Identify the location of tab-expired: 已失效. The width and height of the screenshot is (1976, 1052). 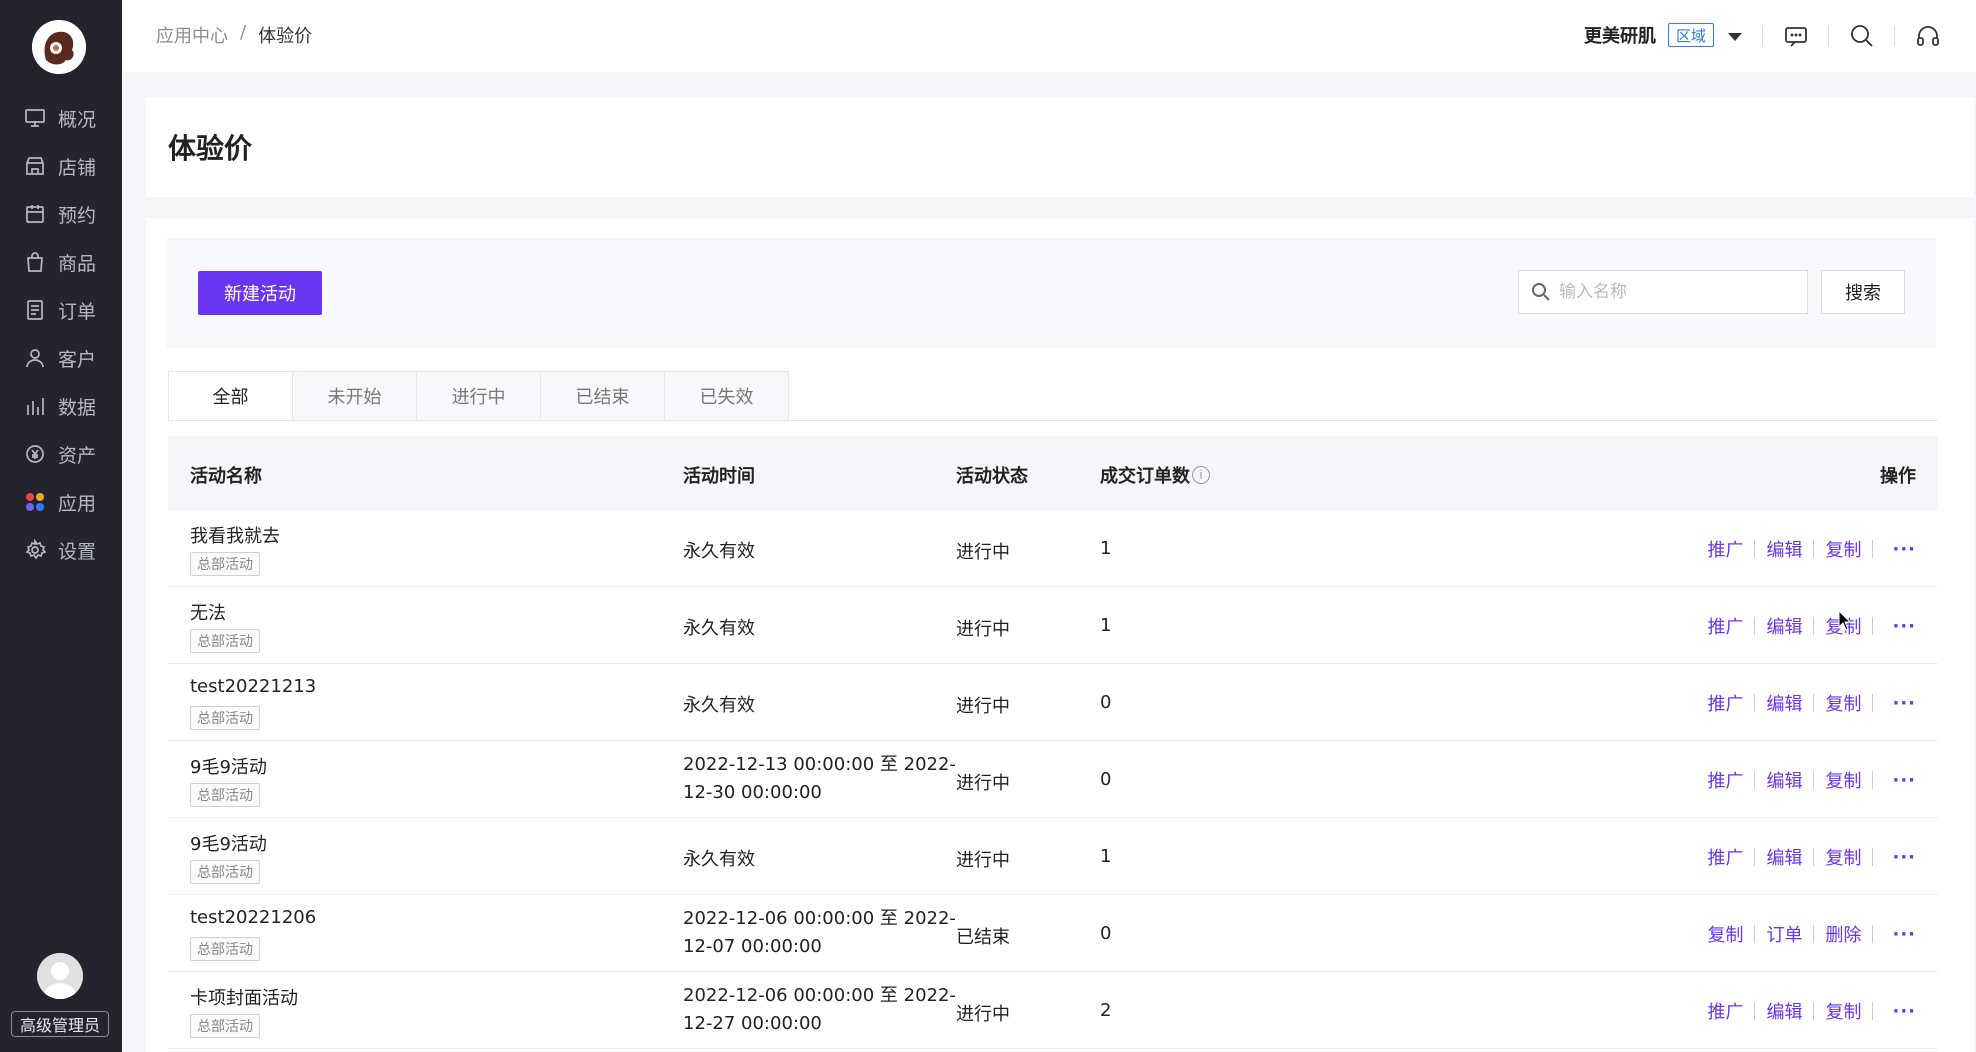
(726, 396).